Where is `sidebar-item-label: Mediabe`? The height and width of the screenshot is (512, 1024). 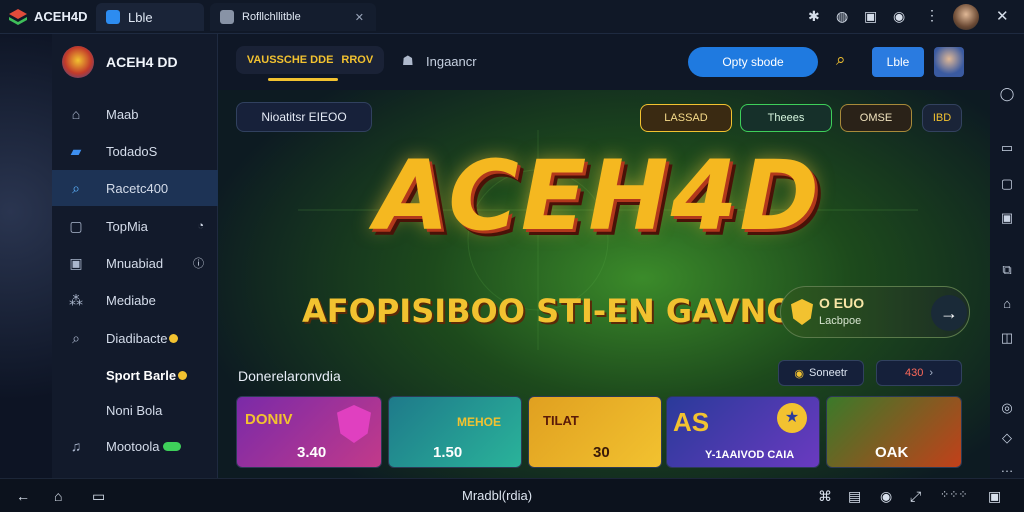
sidebar-item-label: Mediabe is located at coordinates (131, 300).